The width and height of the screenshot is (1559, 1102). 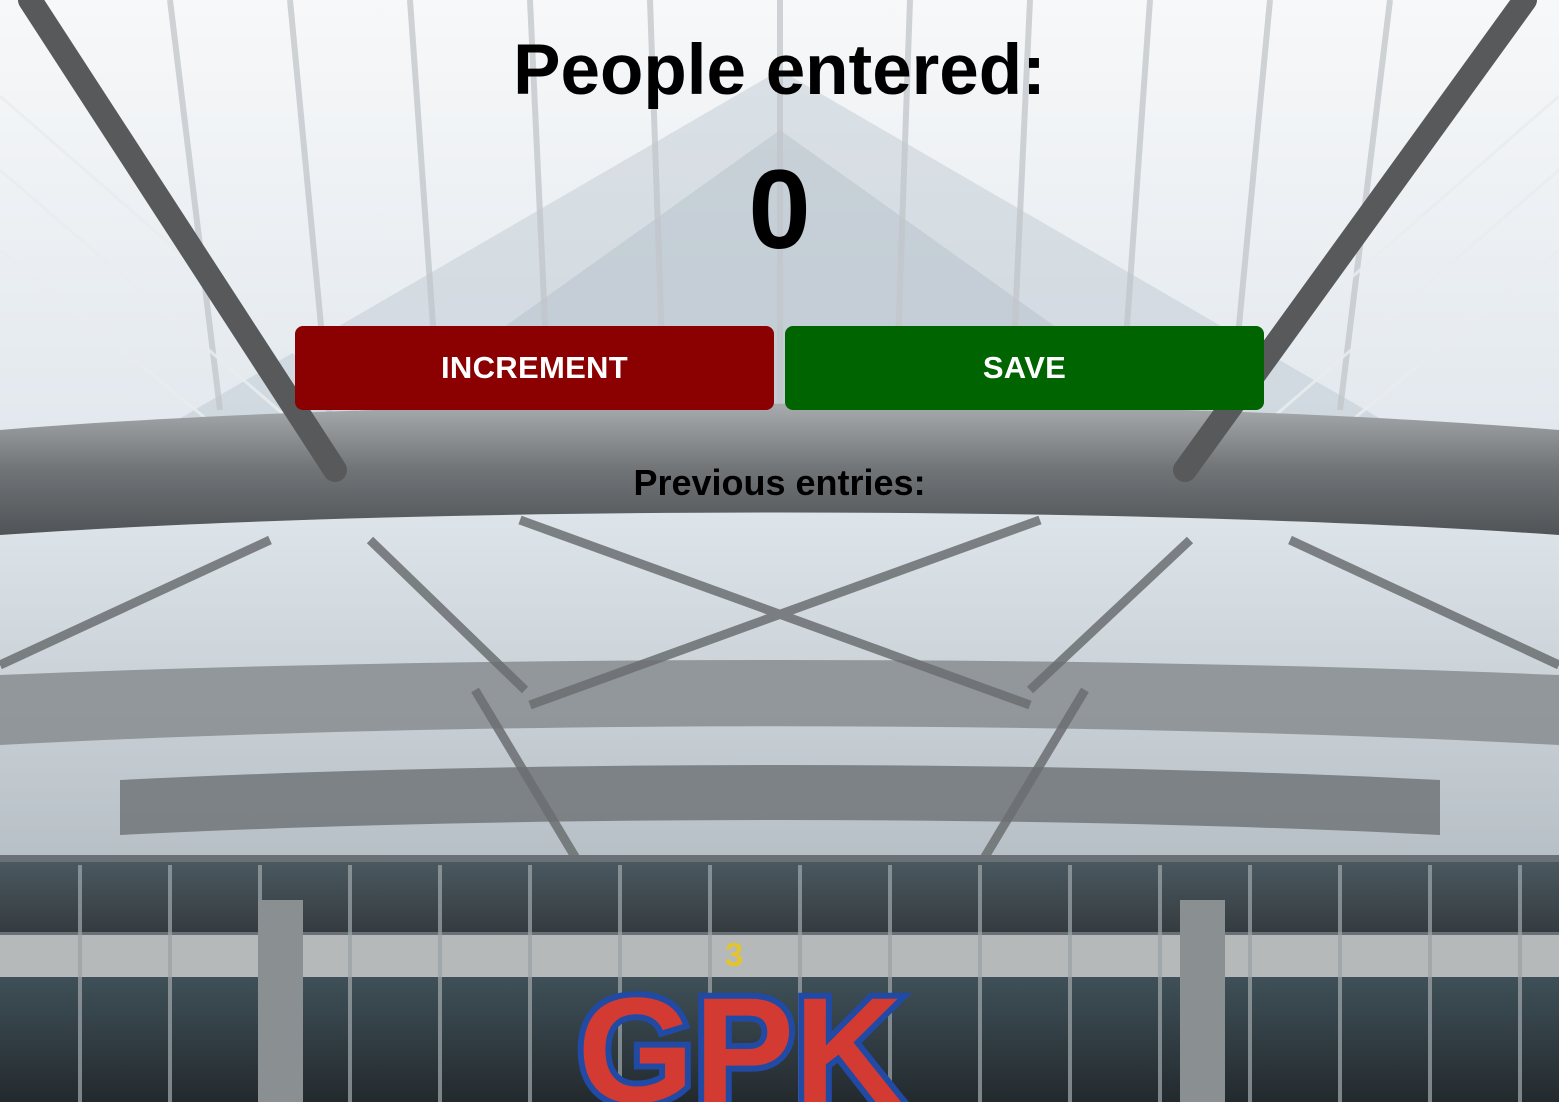 I want to click on previous-entries-heading: Previous entries:, so click(x=779, y=482).